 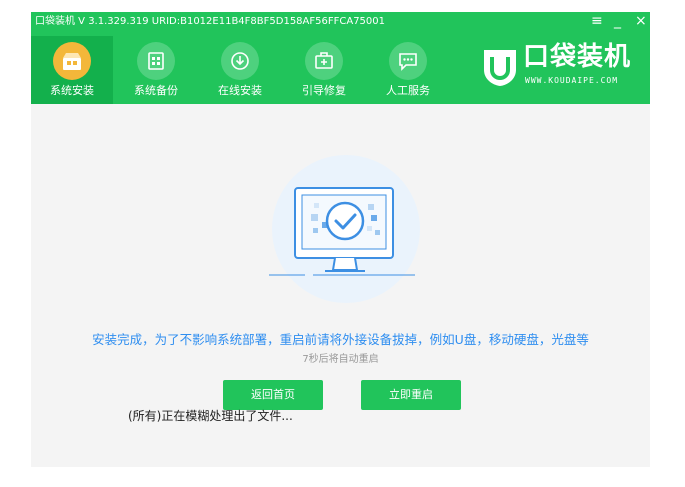 I want to click on nav-item-boot-repair: 引导修复, so click(x=324, y=70).